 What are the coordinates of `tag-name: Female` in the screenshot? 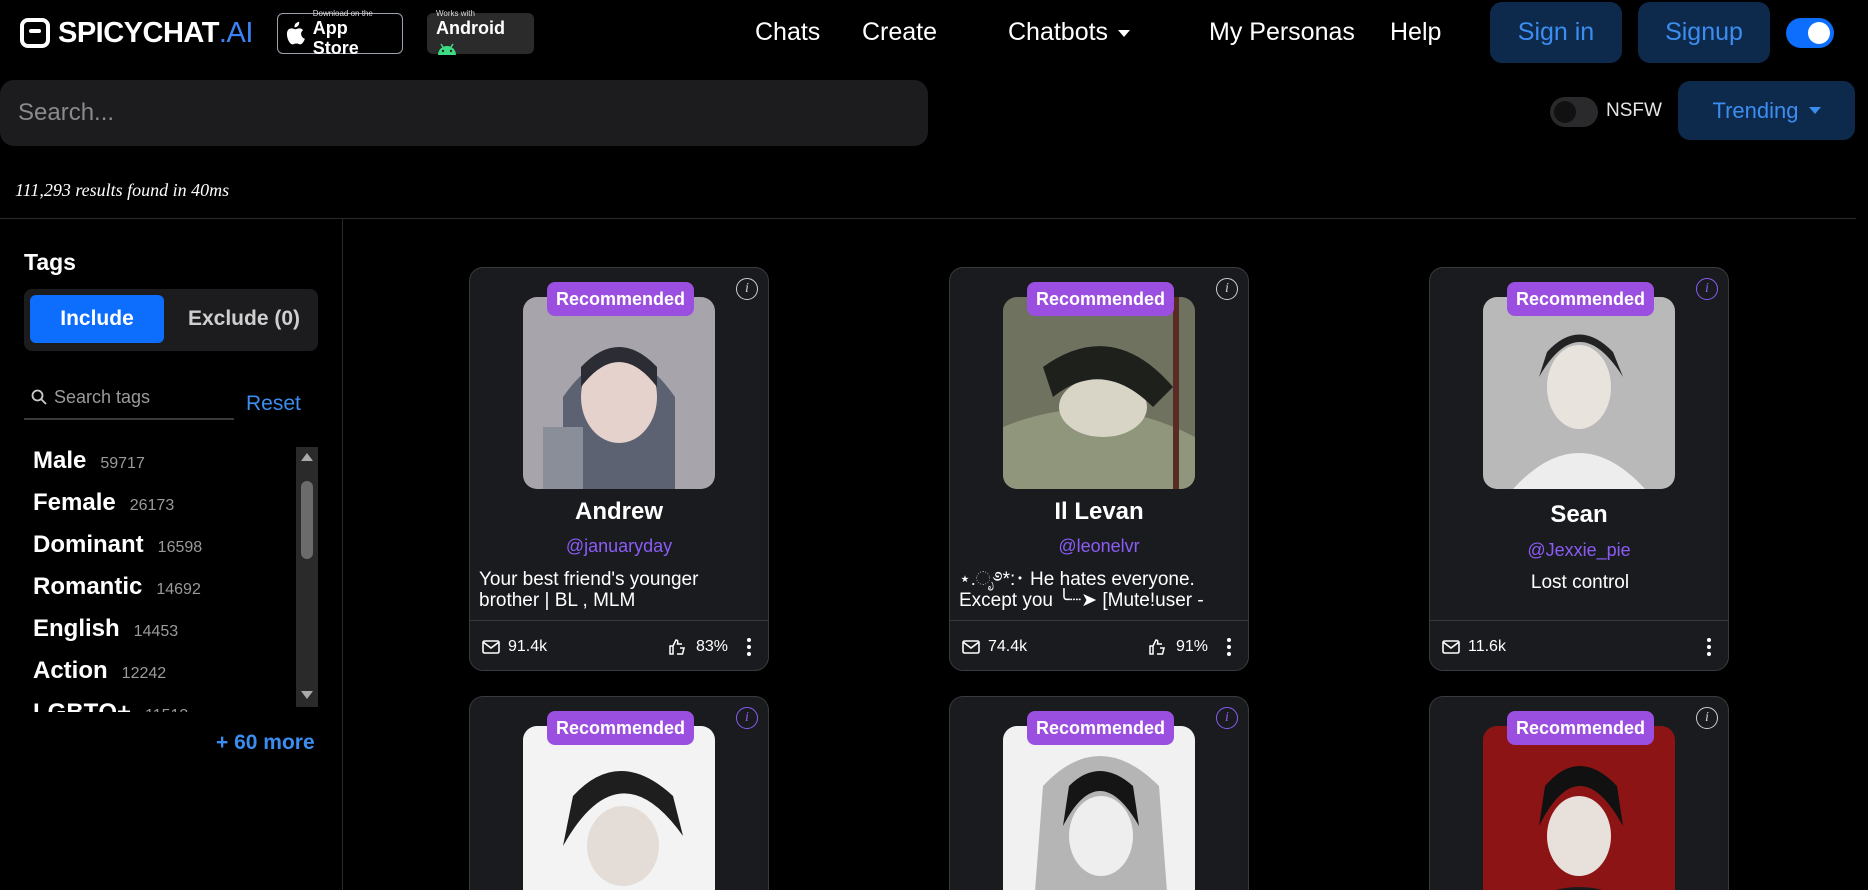 It's located at (74, 502).